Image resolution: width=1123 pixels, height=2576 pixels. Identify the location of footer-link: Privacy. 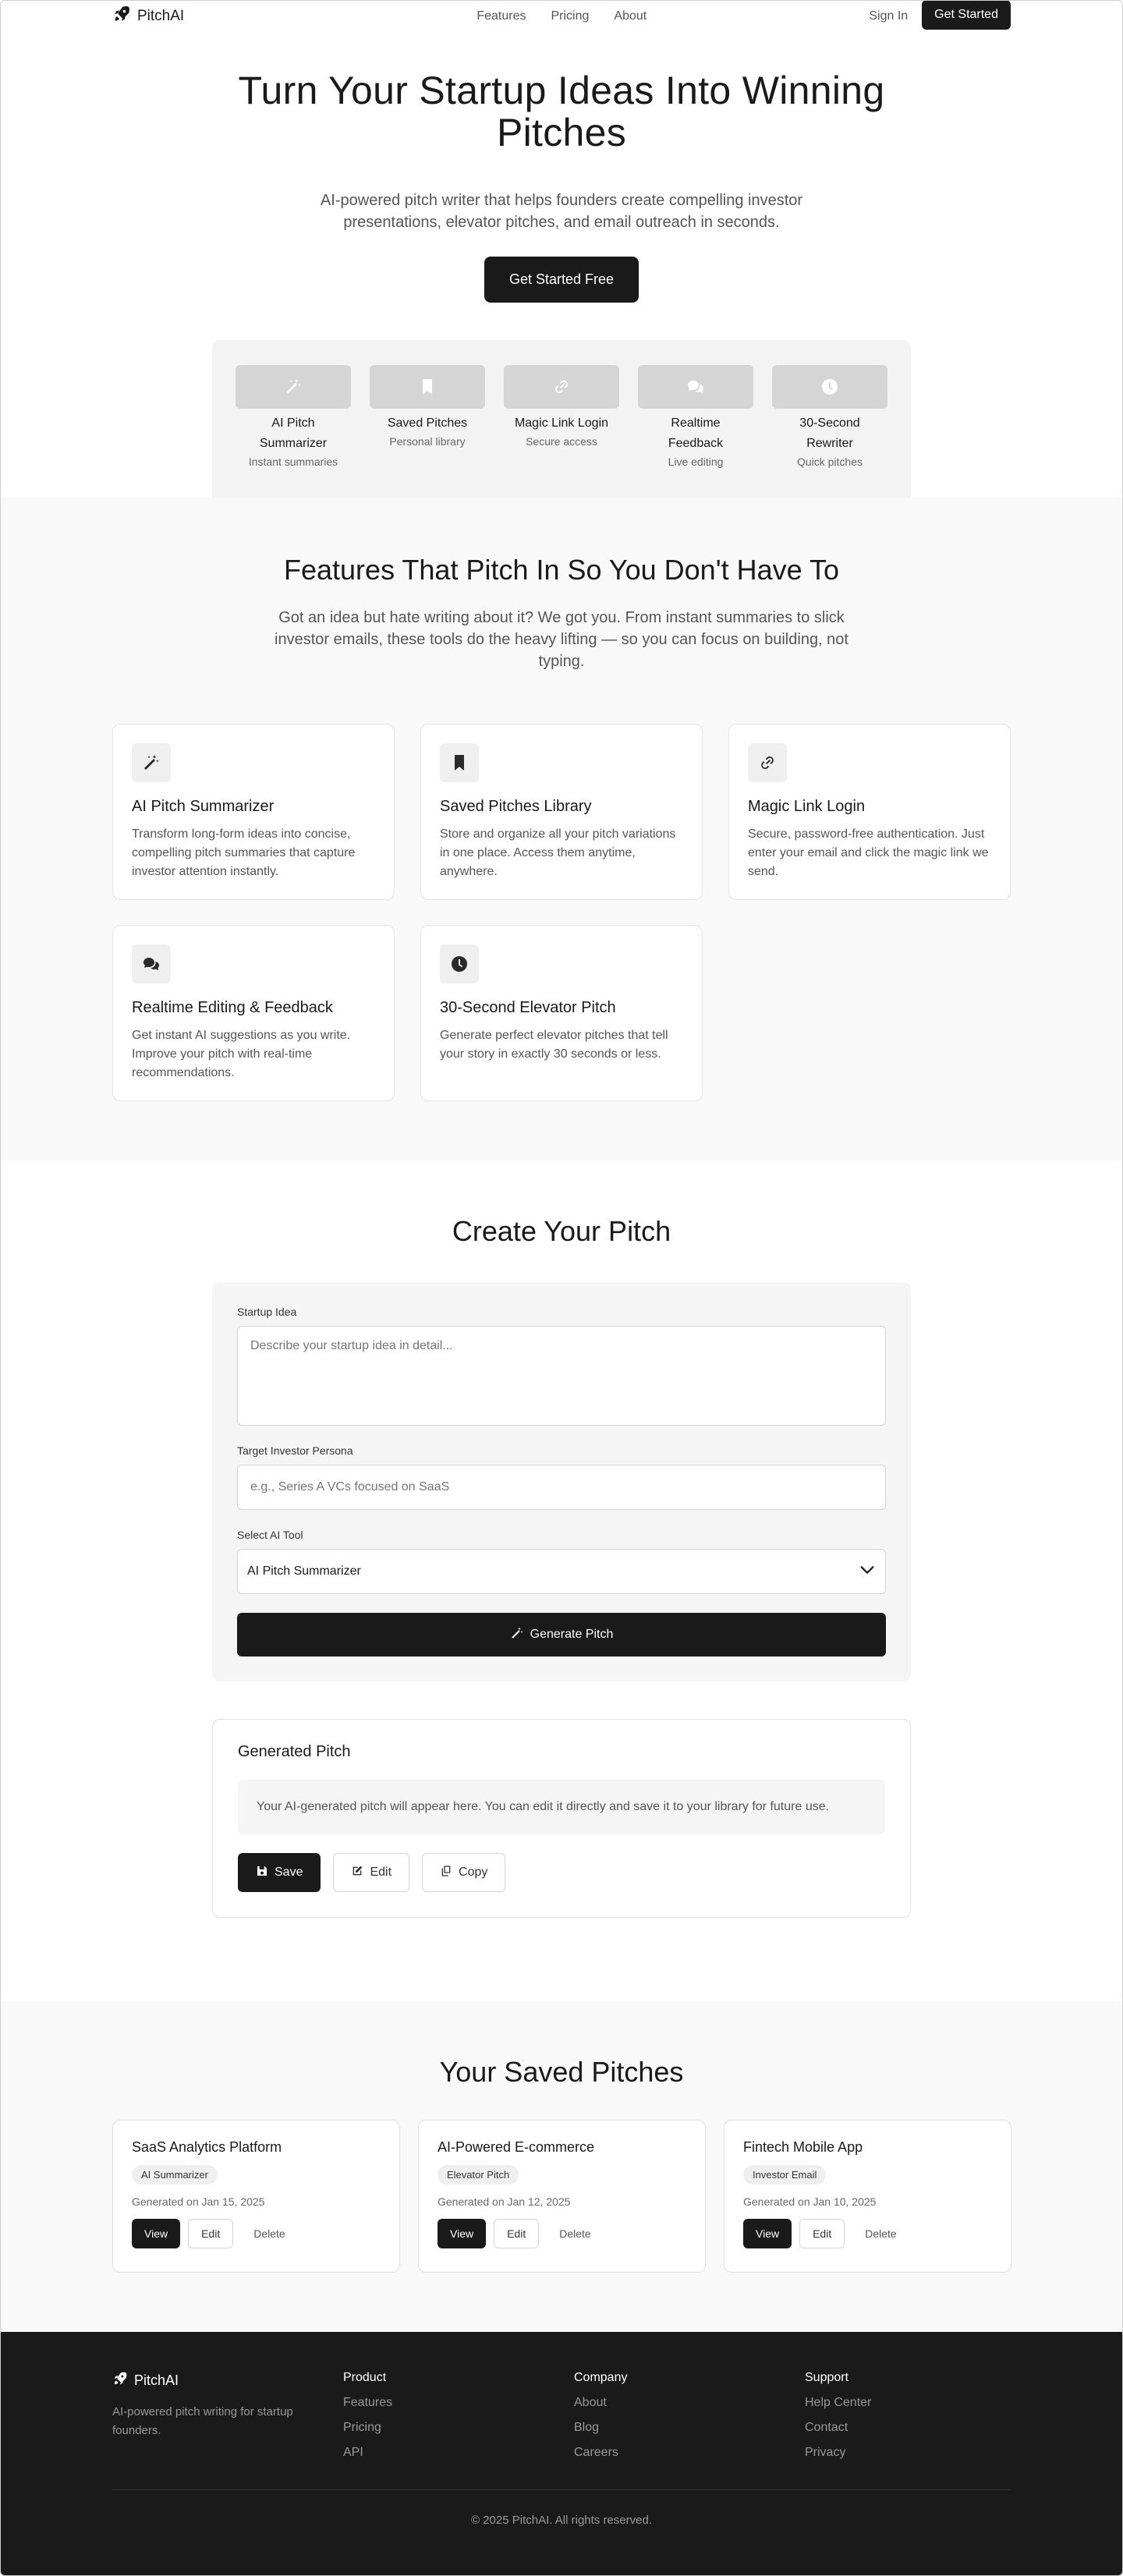
(908, 2453).